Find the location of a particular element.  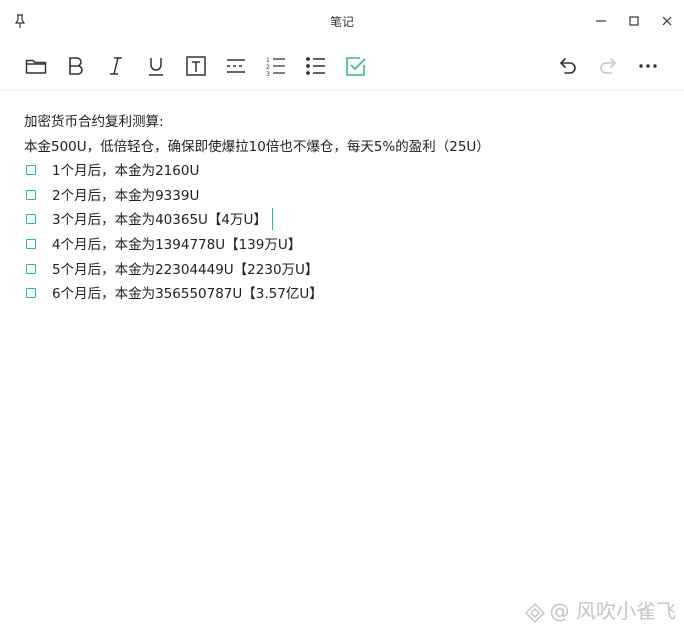

formatting-toolbar: 1 2 3 is located at coordinates (342, 66).